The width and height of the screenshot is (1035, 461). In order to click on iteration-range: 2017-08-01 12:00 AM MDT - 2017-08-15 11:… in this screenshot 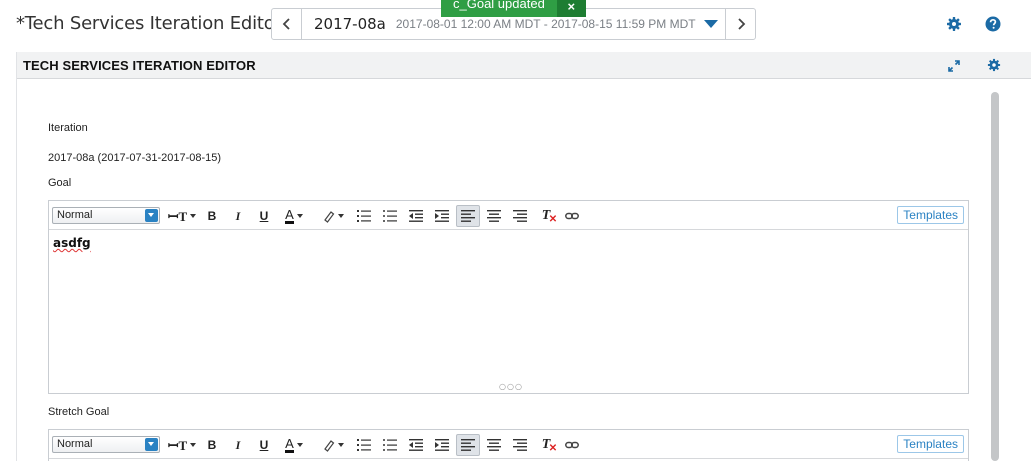, I will do `click(545, 24)`.